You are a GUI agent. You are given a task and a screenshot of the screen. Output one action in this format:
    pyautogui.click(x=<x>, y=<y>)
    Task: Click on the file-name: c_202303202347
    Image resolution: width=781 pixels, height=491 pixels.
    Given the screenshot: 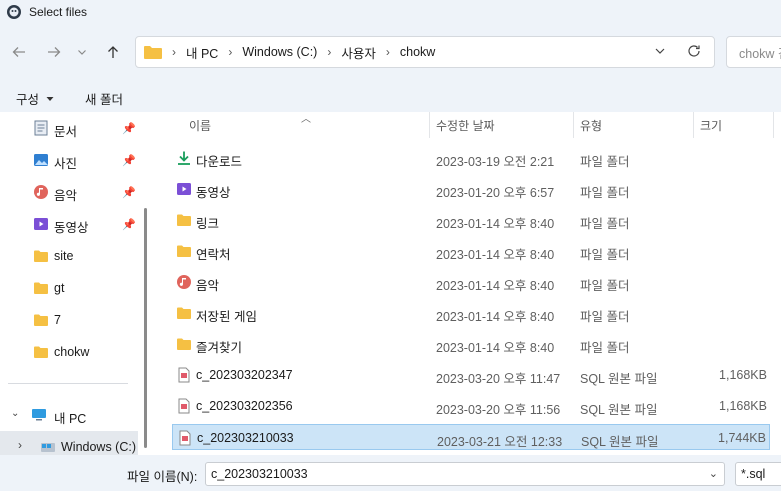 What is the action you would take?
    pyautogui.click(x=244, y=375)
    